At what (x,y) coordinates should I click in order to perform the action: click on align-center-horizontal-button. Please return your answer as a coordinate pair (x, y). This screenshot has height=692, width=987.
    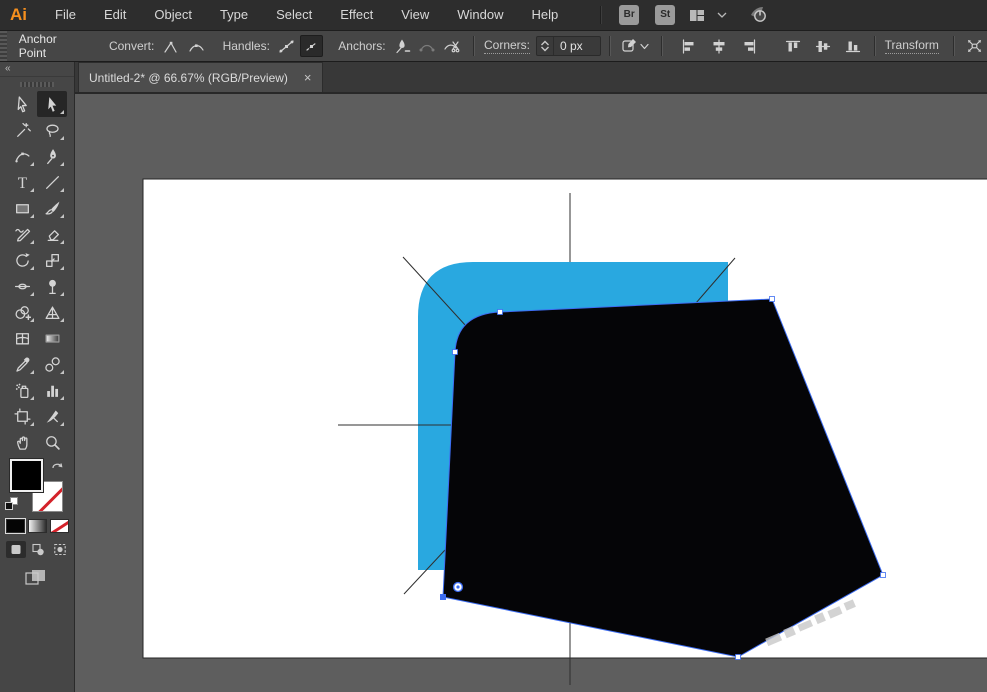
    Looking at the image, I should click on (719, 46).